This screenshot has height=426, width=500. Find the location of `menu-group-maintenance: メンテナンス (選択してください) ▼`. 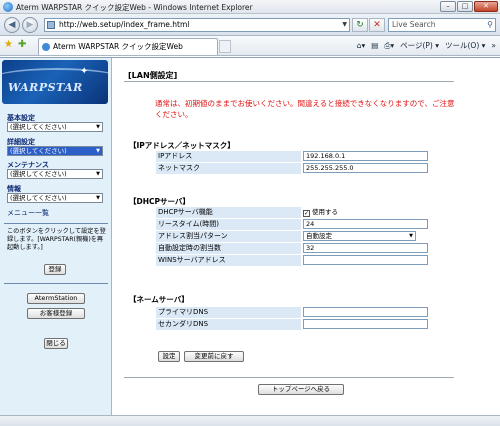

menu-group-maintenance: メンテナンス (選択してください) ▼ is located at coordinates (57, 170).